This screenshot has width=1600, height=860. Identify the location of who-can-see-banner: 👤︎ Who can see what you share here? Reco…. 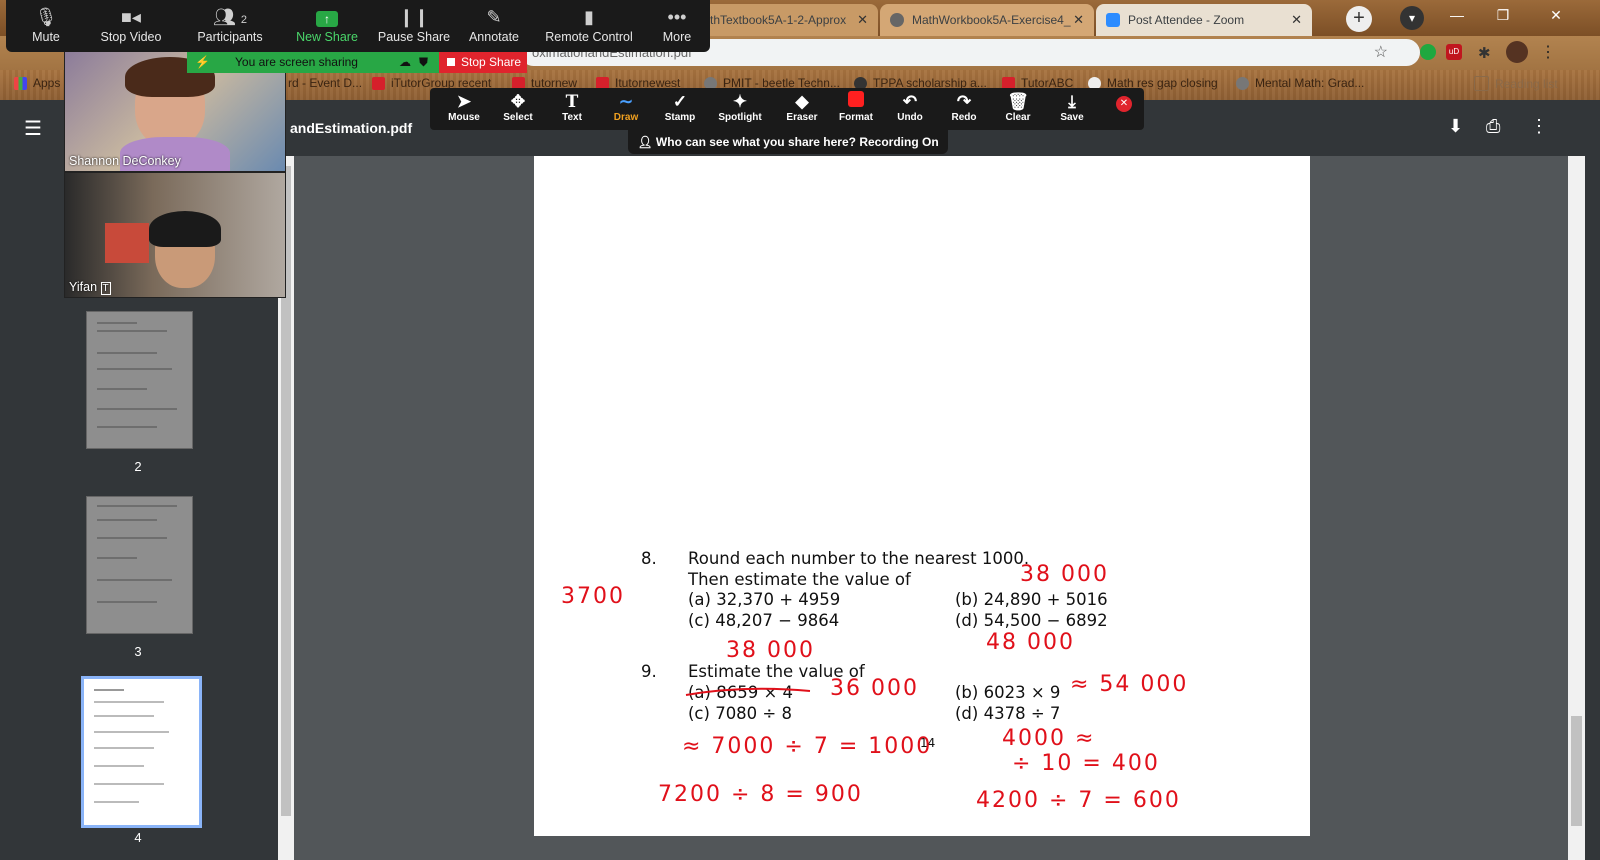
(788, 142).